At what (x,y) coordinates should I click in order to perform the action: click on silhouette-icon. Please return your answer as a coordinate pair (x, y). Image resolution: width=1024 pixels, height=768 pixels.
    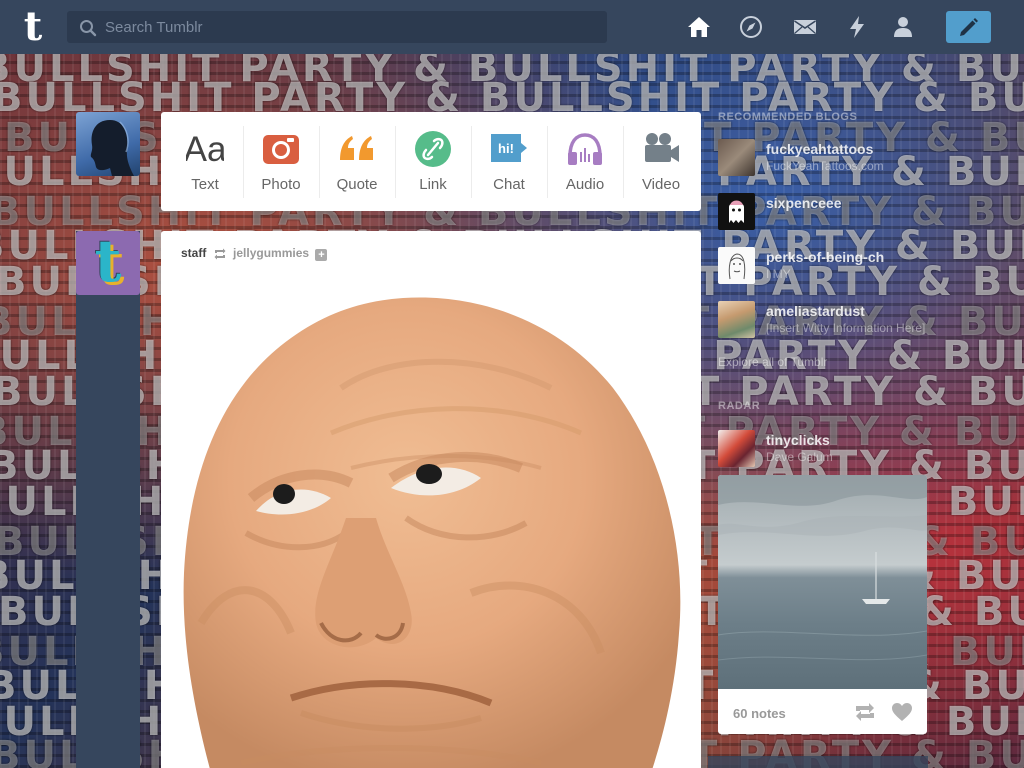
    Looking at the image, I should click on (112, 148).